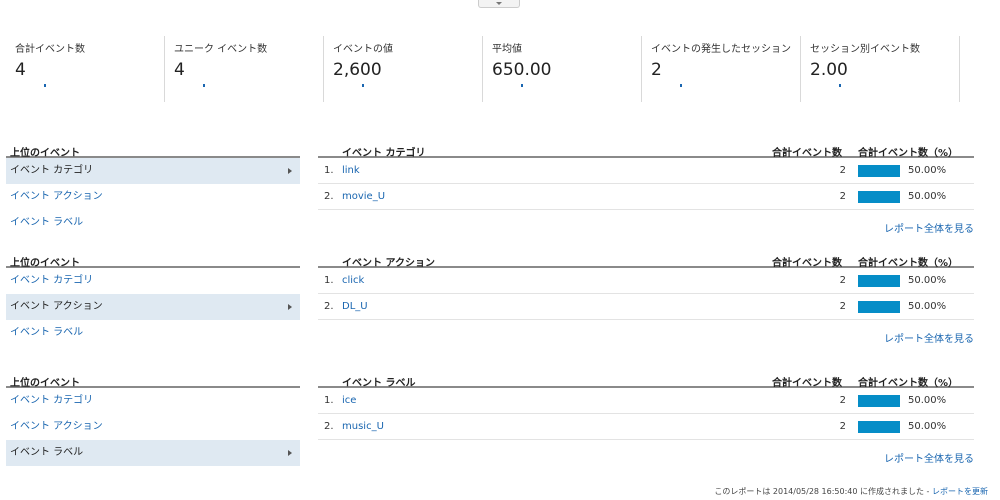 Image resolution: width=1000 pixels, height=500 pixels. Describe the element at coordinates (646, 401) in the screenshot. I see `table-row: 1. ice 2 50.00%` at that location.